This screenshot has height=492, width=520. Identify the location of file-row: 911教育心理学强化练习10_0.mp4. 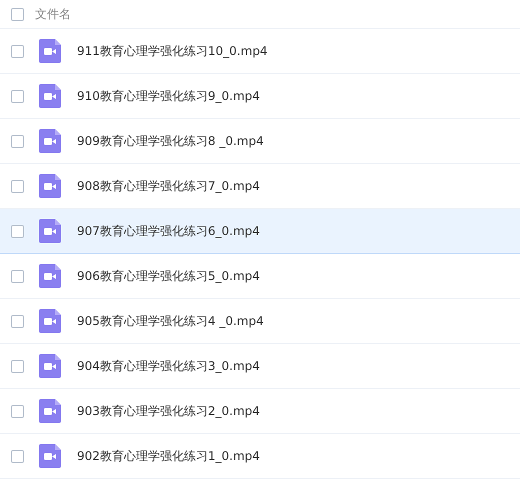
(260, 51).